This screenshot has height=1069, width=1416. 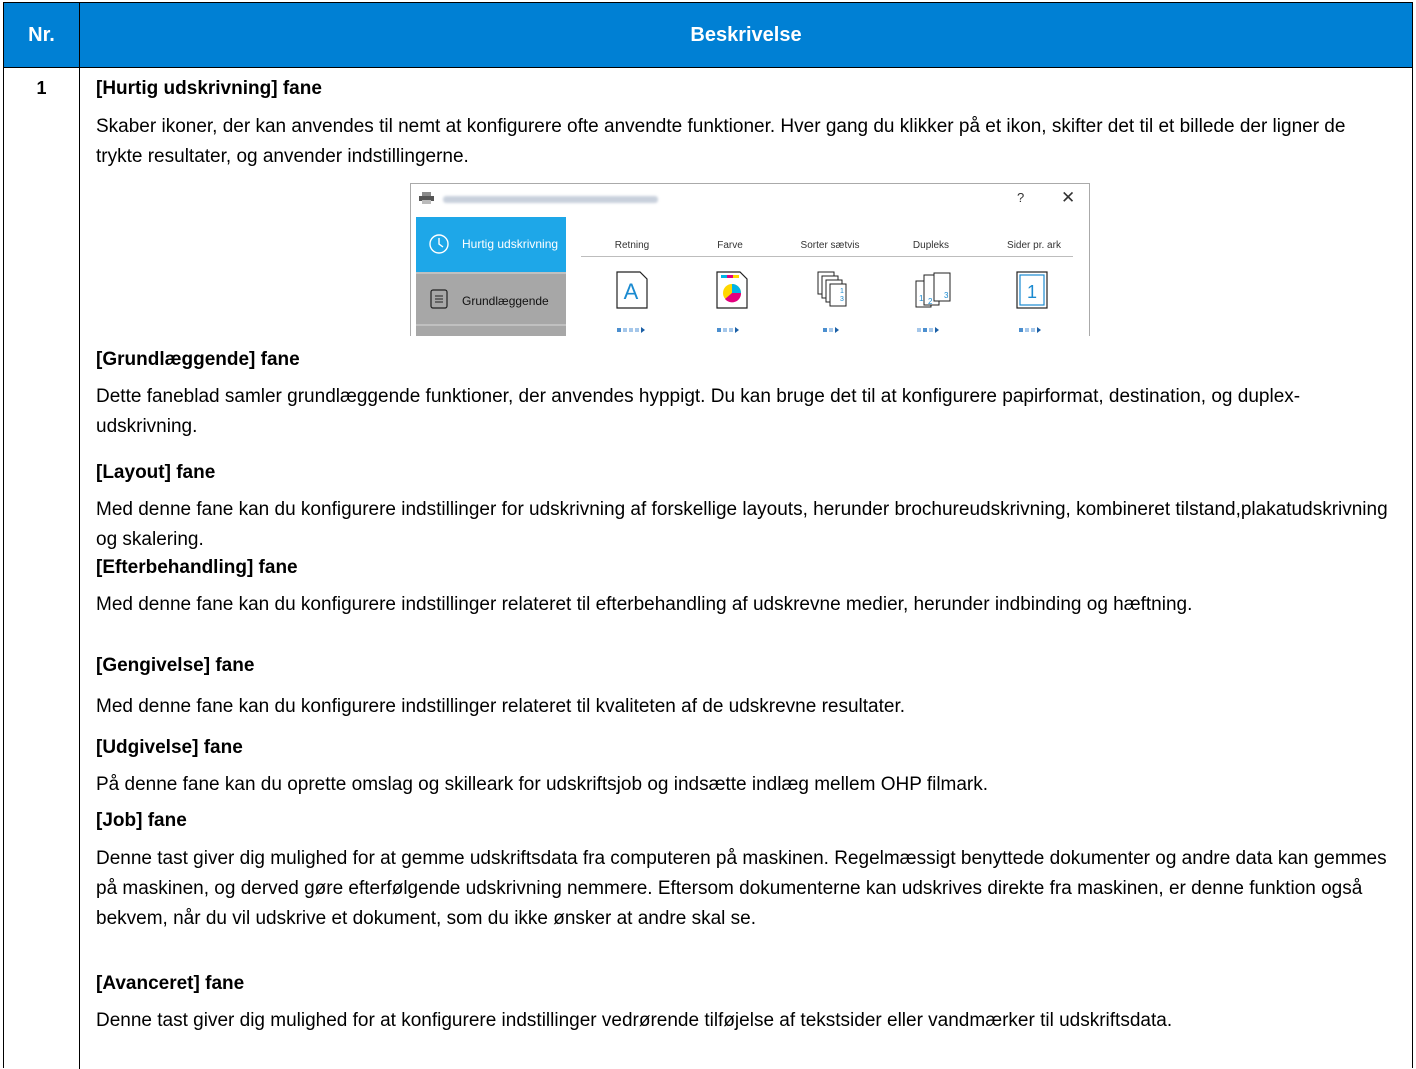 I want to click on printer-icon, so click(x=426, y=198).